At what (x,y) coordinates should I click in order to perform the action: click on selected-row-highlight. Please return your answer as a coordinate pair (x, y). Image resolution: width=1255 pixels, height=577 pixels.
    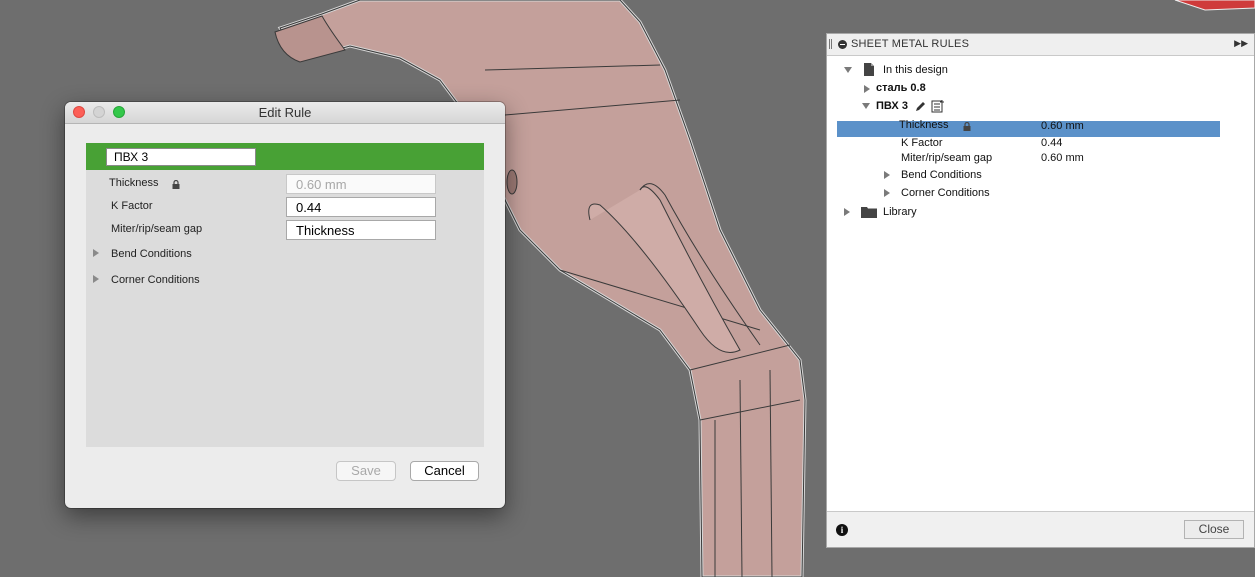
    Looking at the image, I should click on (1028, 129).